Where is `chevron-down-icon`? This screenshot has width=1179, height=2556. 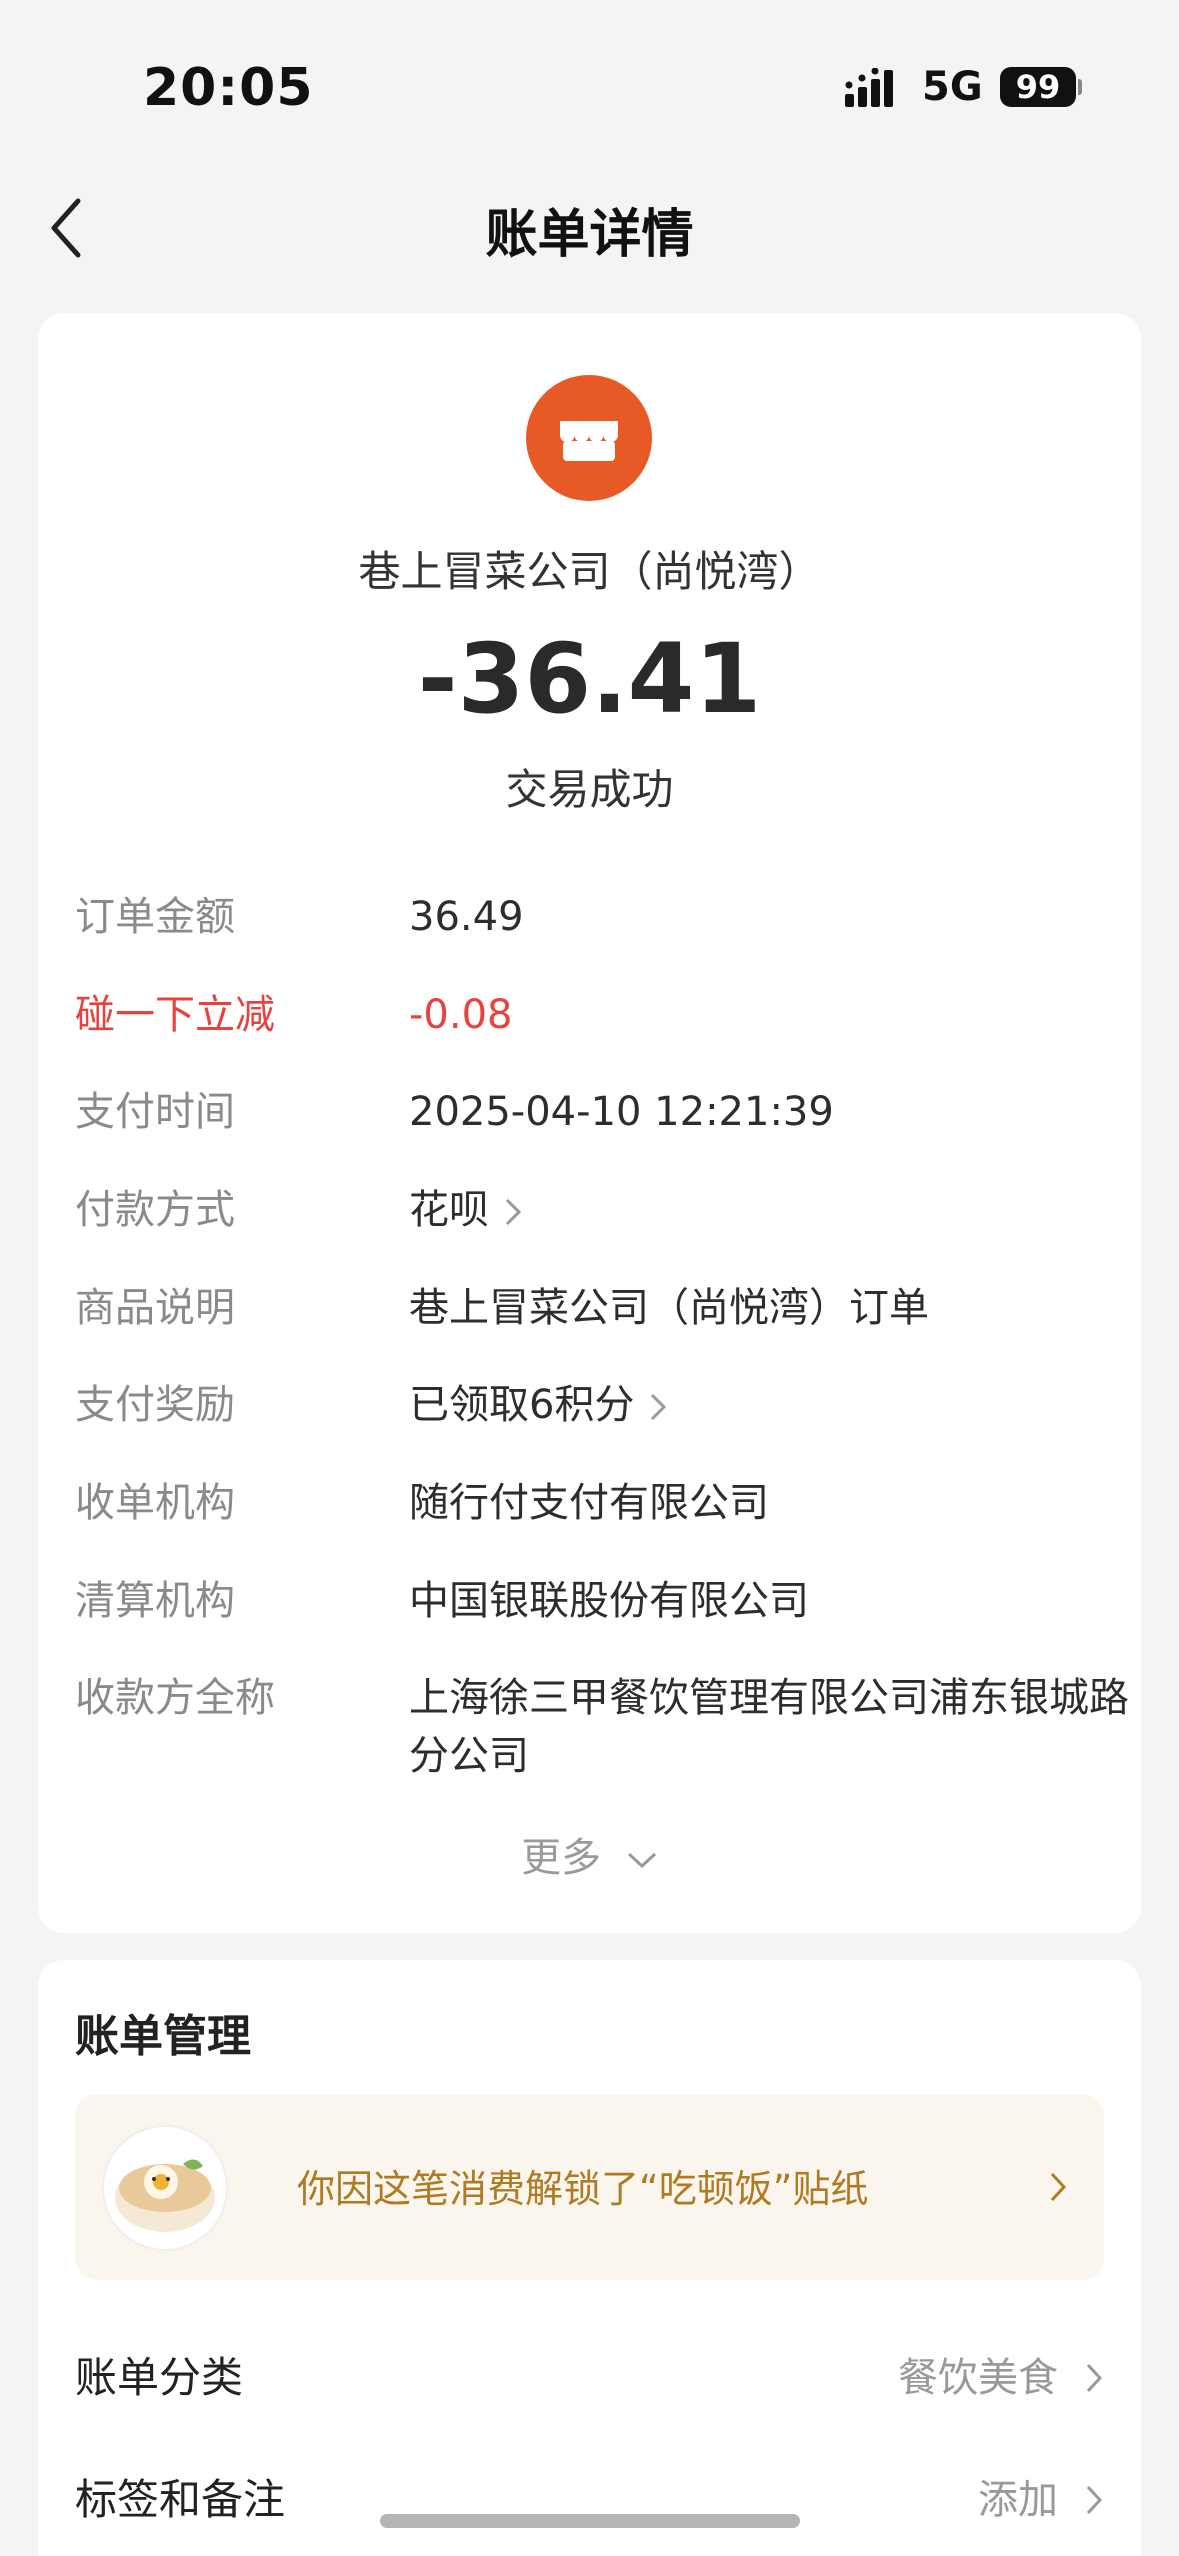 chevron-down-icon is located at coordinates (641, 1860).